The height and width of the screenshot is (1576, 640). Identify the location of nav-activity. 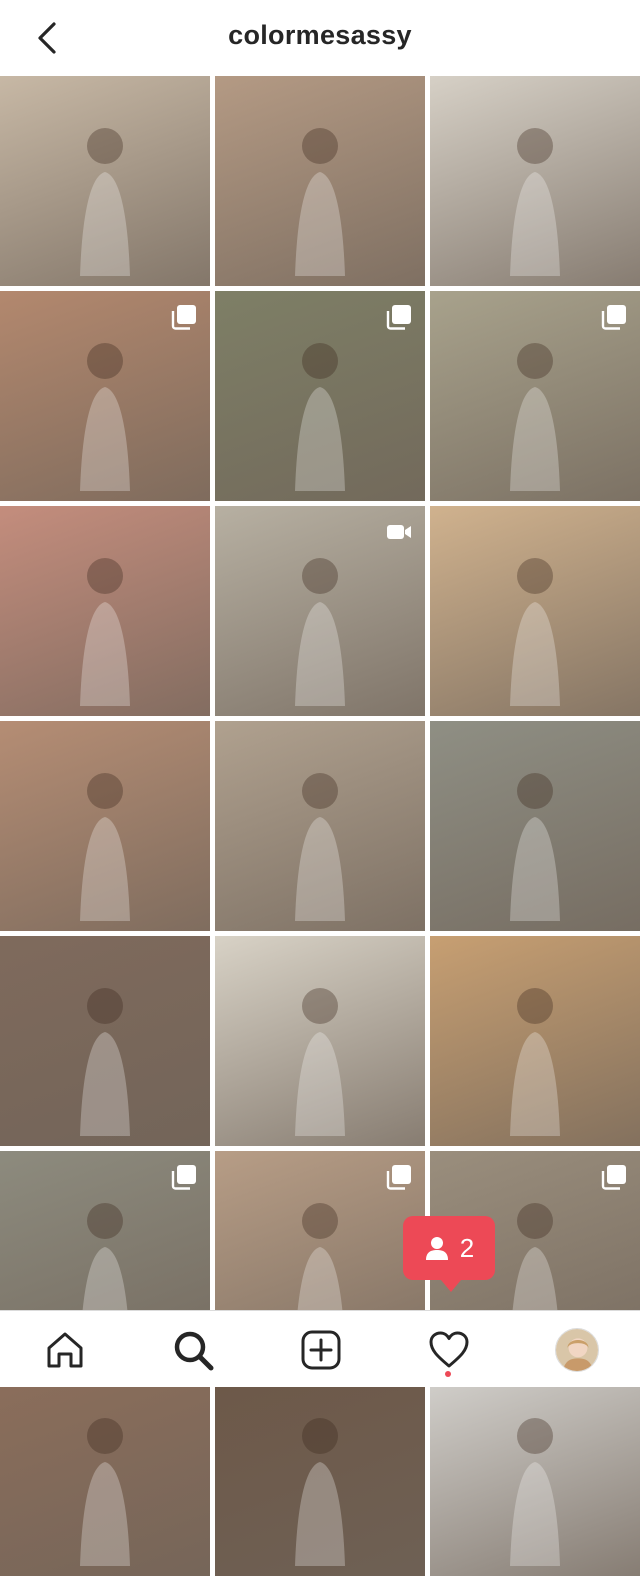
(449, 1350).